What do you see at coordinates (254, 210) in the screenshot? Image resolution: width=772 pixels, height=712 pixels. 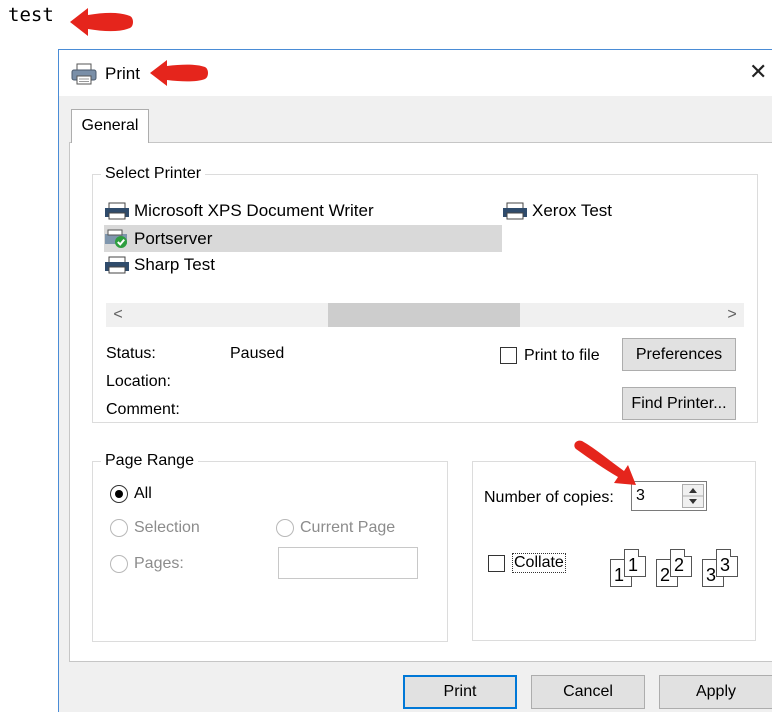 I see `printer-name: Microsoft XPS Document Writer` at bounding box center [254, 210].